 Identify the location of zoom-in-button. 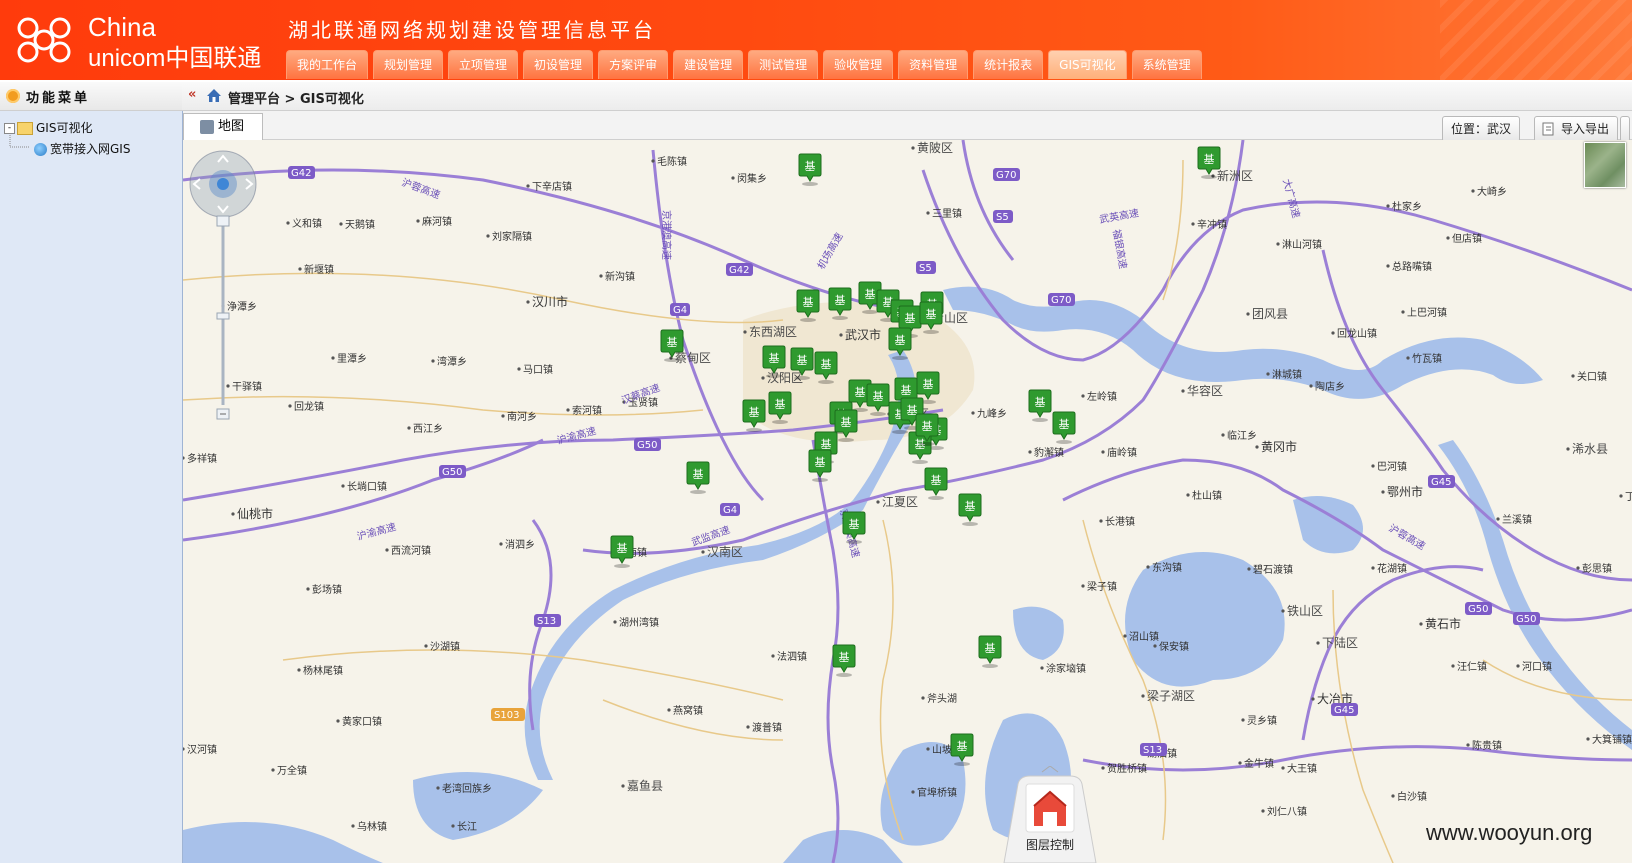
(223, 221).